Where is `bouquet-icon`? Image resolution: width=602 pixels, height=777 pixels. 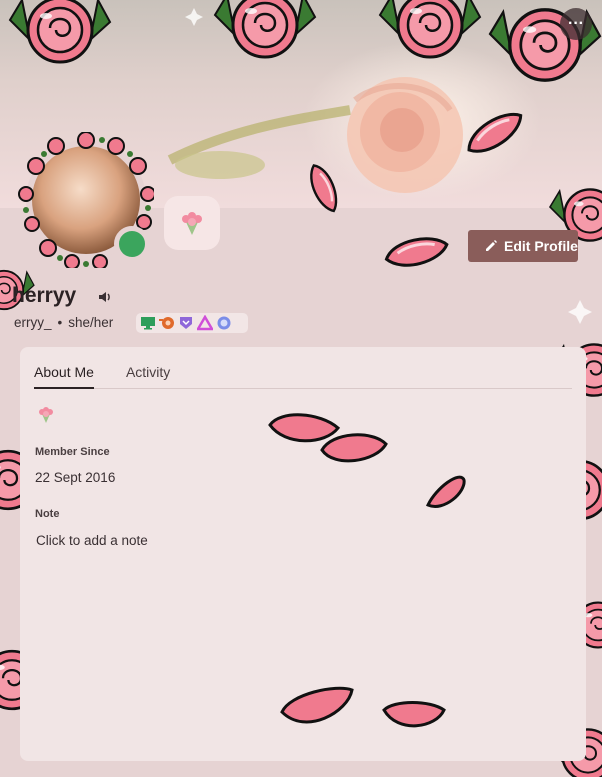 bouquet-icon is located at coordinates (192, 223).